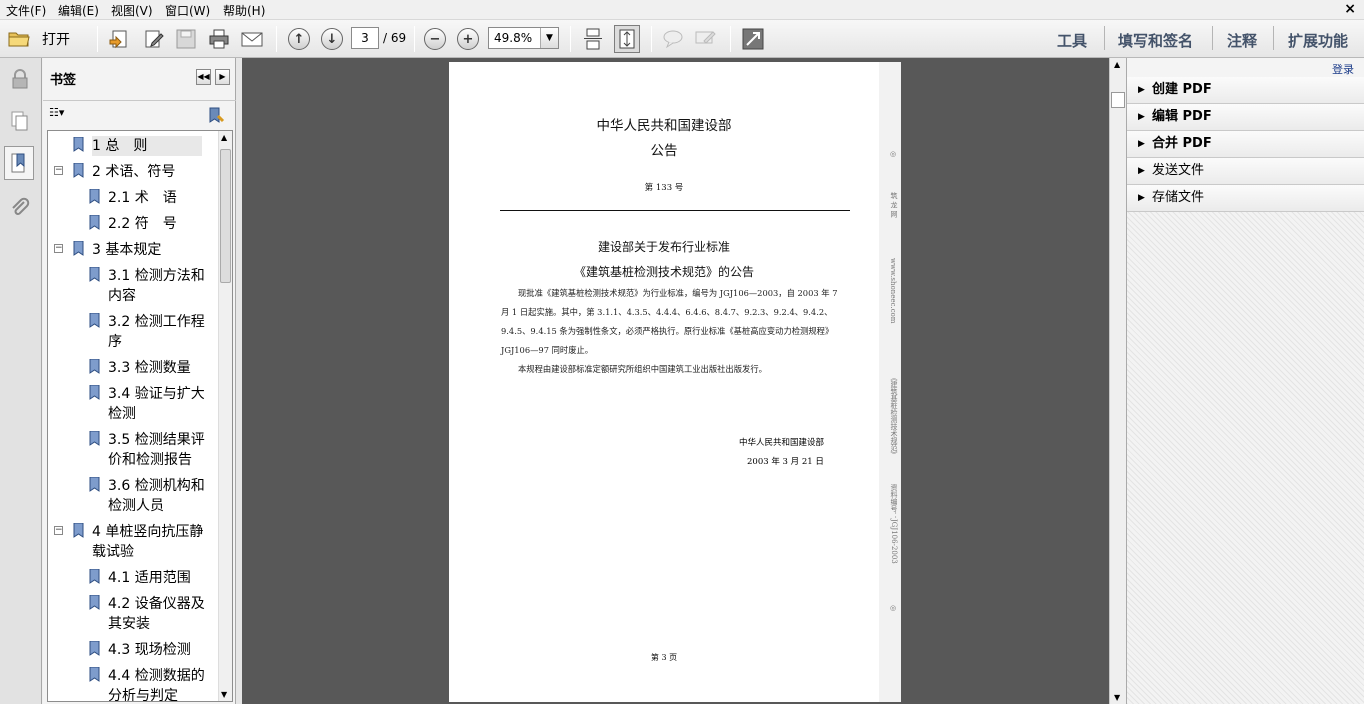 The height and width of the screenshot is (704, 1364). I want to click on scrolling-mode-button, so click(593, 39).